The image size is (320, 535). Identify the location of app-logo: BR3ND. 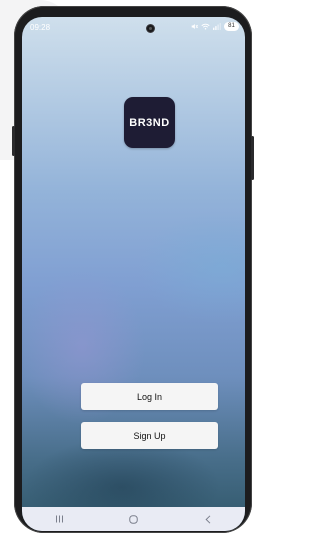
(149, 122).